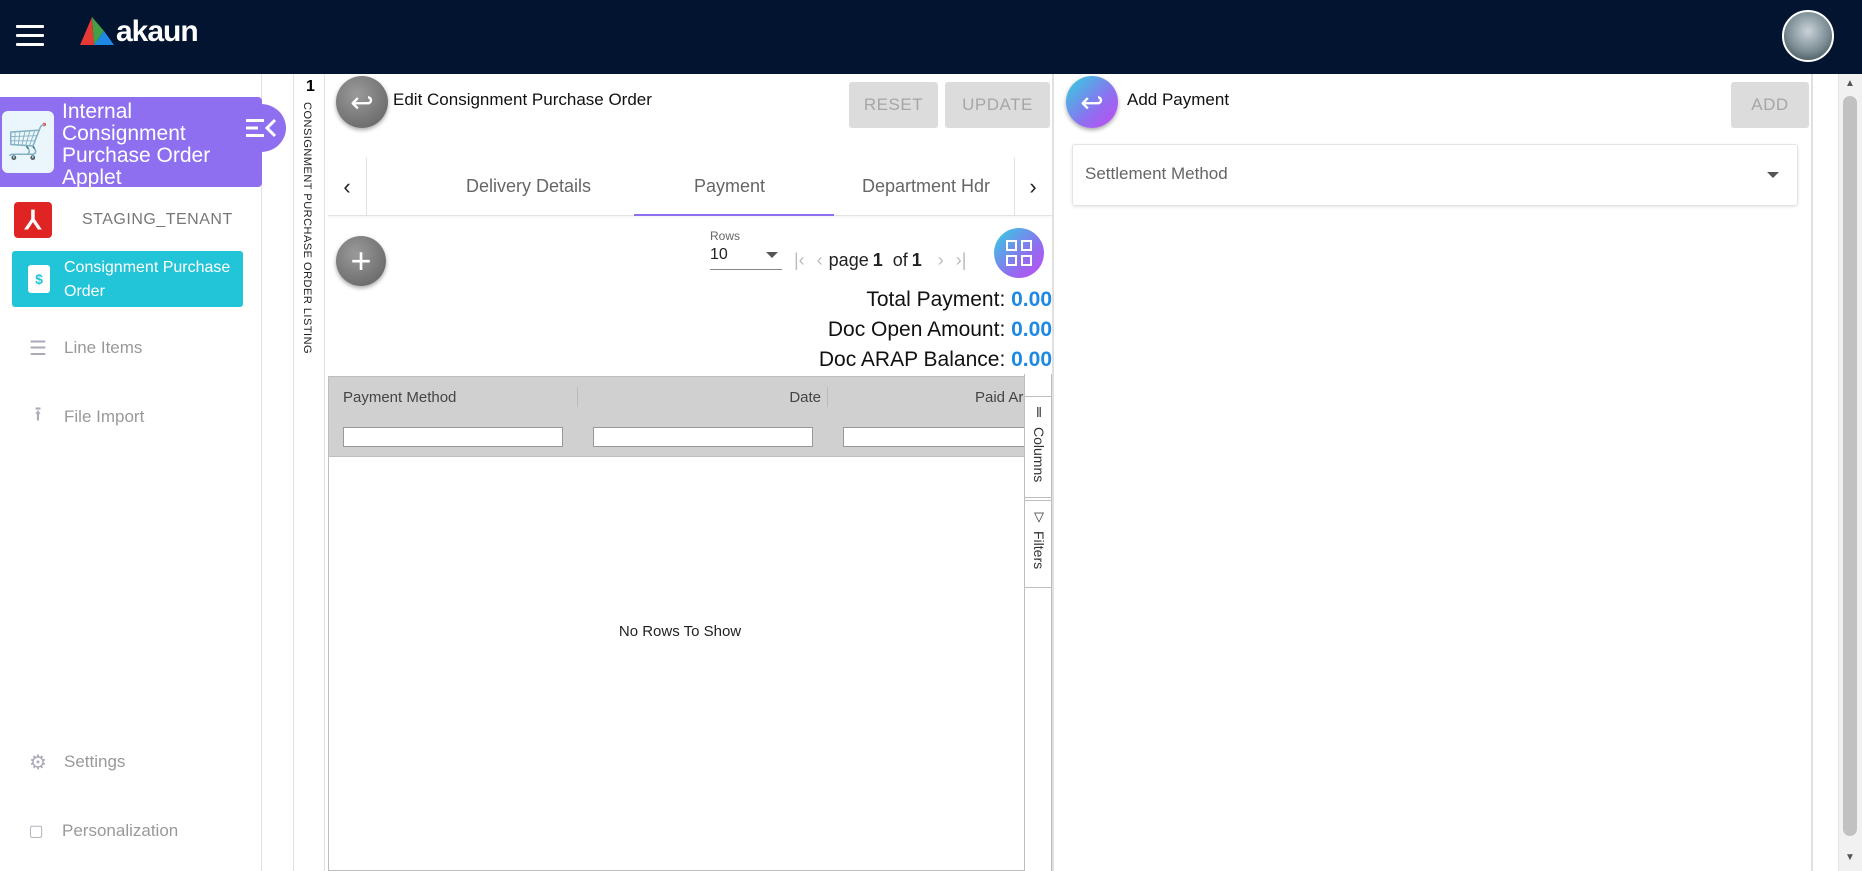  What do you see at coordinates (33, 220) in the screenshot?
I see `tenant-logo-icon: ⅄` at bounding box center [33, 220].